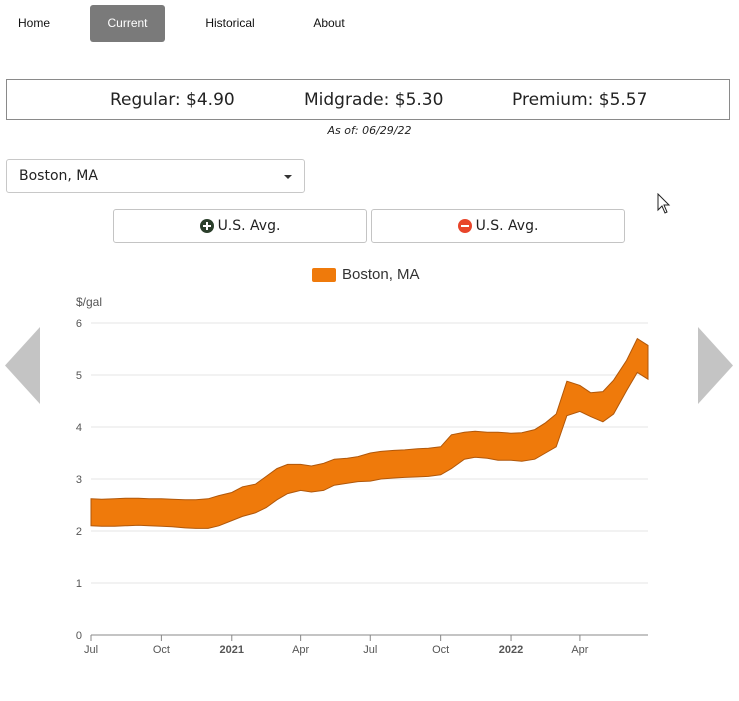 The height and width of the screenshot is (701, 739). I want to click on add-us-avg-button: U.S. Avg., so click(240, 226).